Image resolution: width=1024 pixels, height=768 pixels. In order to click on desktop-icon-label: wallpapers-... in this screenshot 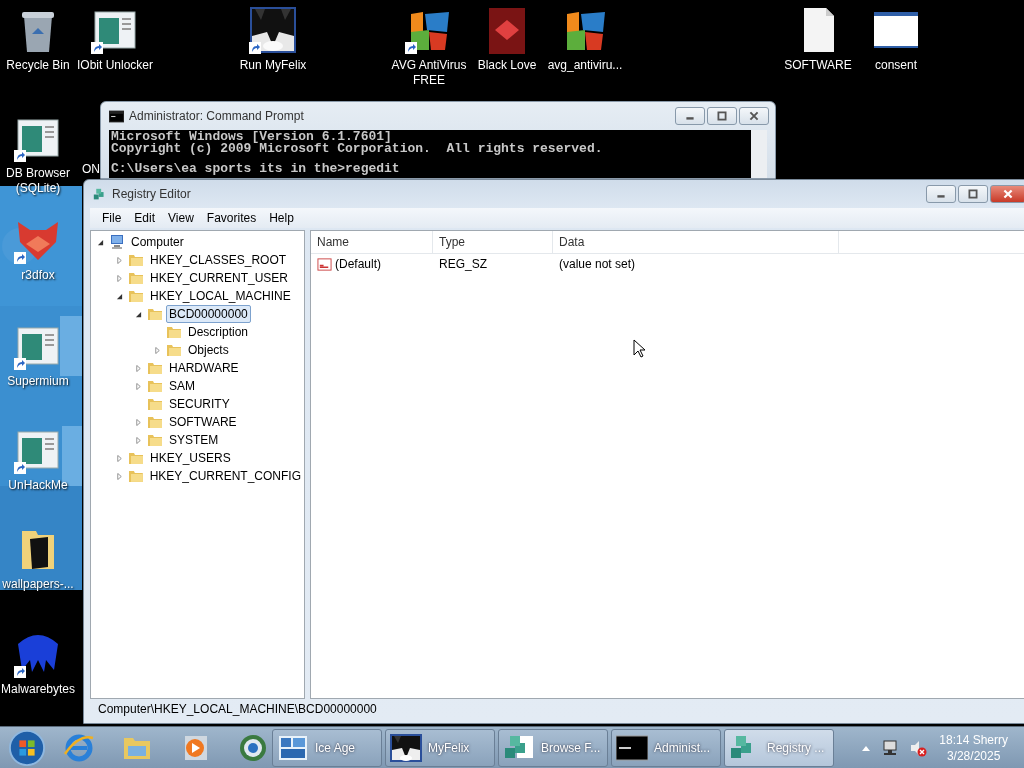, I will do `click(38, 584)`.